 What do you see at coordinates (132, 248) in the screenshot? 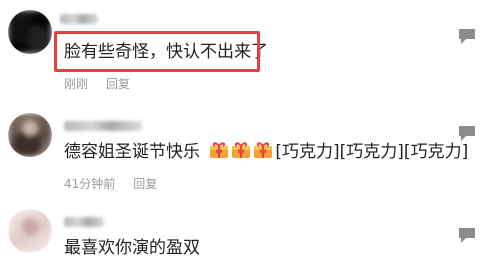
I see `comment-text: 最喜欢你演的盈双` at bounding box center [132, 248].